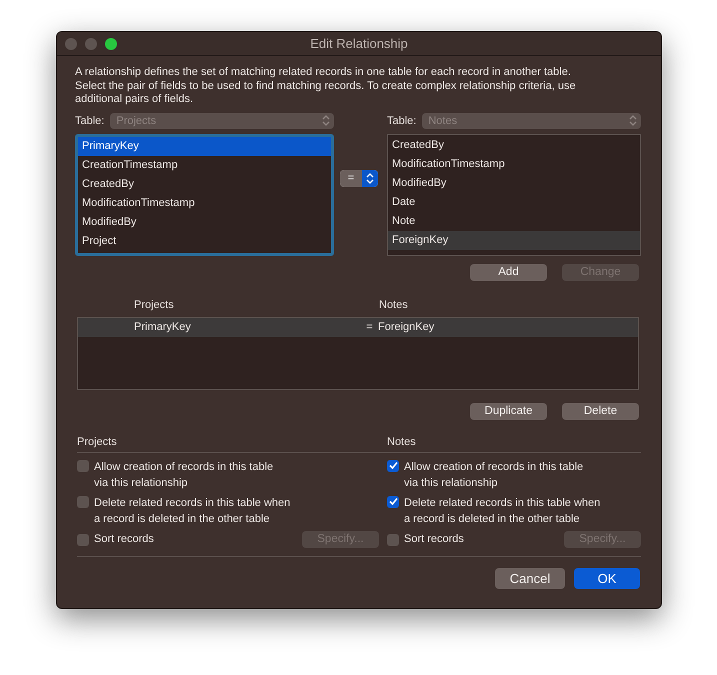  What do you see at coordinates (514, 202) in the screenshot?
I see `field-list-item: Date` at bounding box center [514, 202].